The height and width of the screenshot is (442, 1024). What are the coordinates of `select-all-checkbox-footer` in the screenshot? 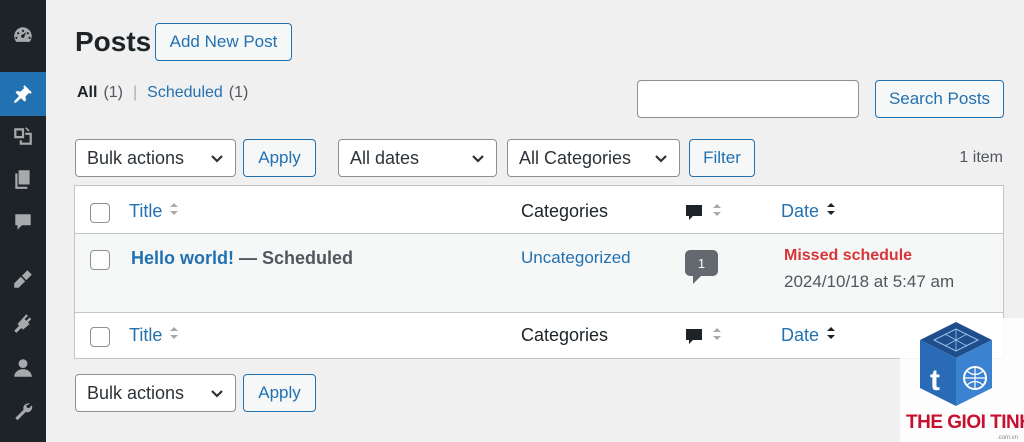 It's located at (100, 337).